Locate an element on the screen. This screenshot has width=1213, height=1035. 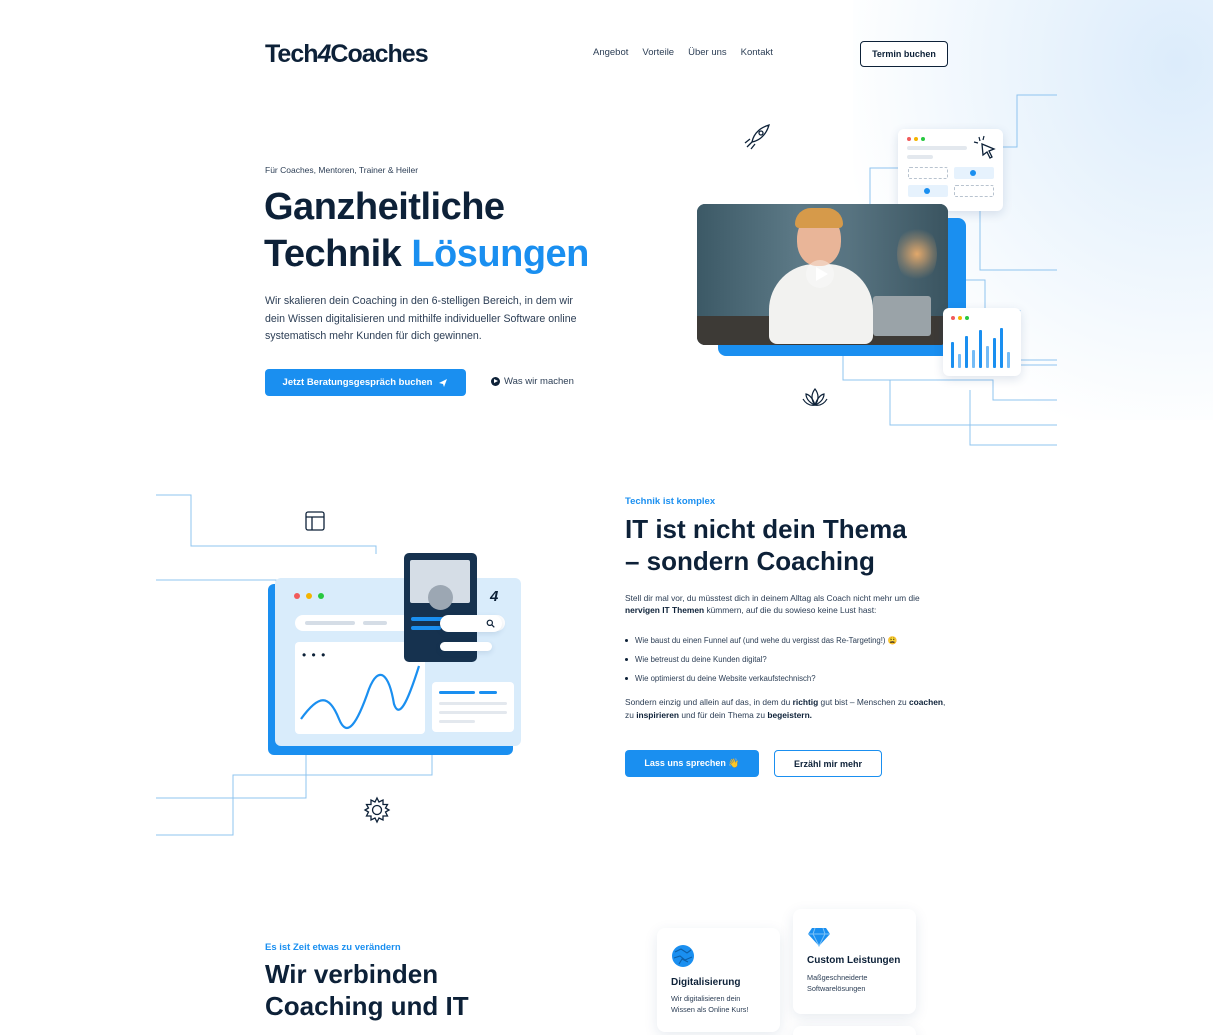
floating-bar is located at coordinates (466, 646).